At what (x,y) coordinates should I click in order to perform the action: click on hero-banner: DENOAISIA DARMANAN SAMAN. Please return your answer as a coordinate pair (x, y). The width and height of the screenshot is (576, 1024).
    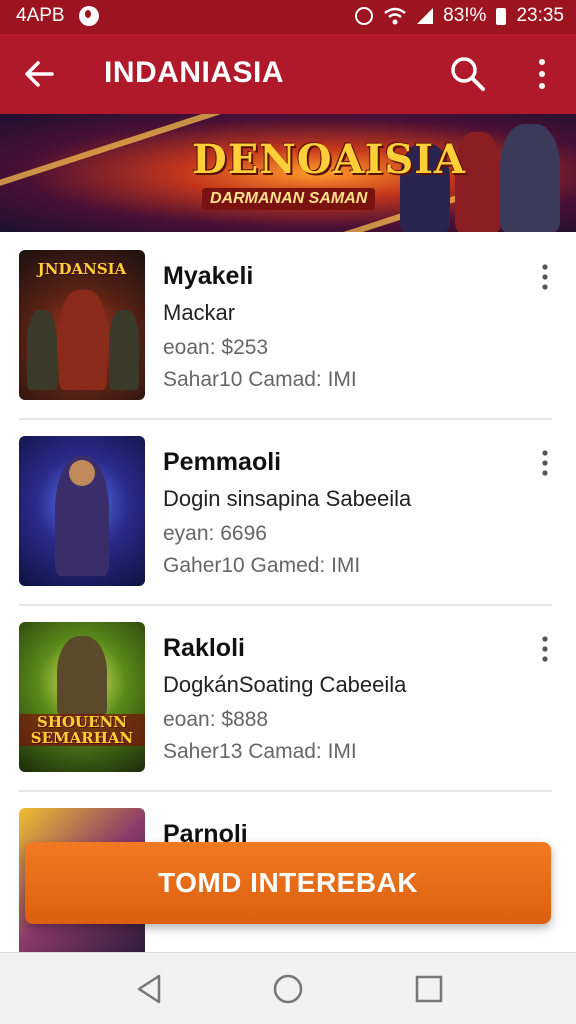
    Looking at the image, I should click on (288, 173).